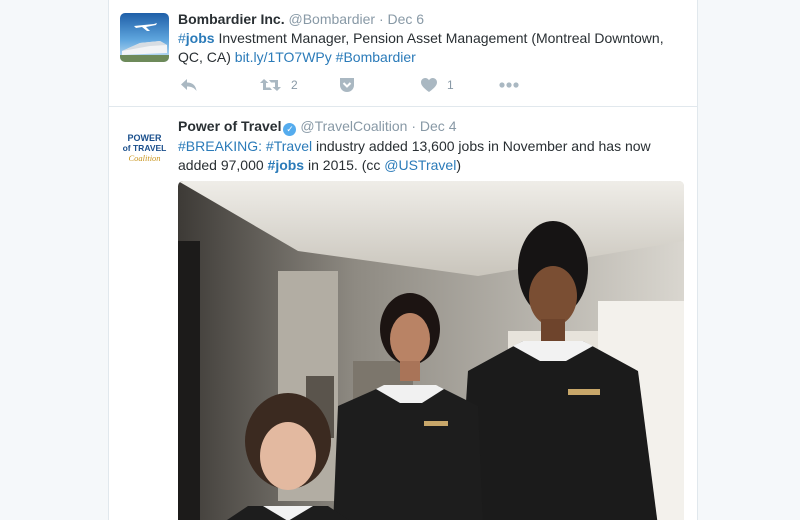 Image resolution: width=800 pixels, height=520 pixels. I want to click on retweet-button: 2, so click(279, 85).